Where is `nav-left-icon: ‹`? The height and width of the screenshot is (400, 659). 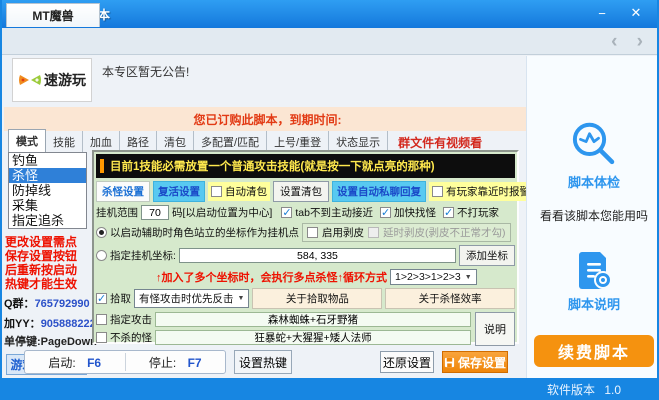
nav-left-icon: ‹ is located at coordinates (614, 41).